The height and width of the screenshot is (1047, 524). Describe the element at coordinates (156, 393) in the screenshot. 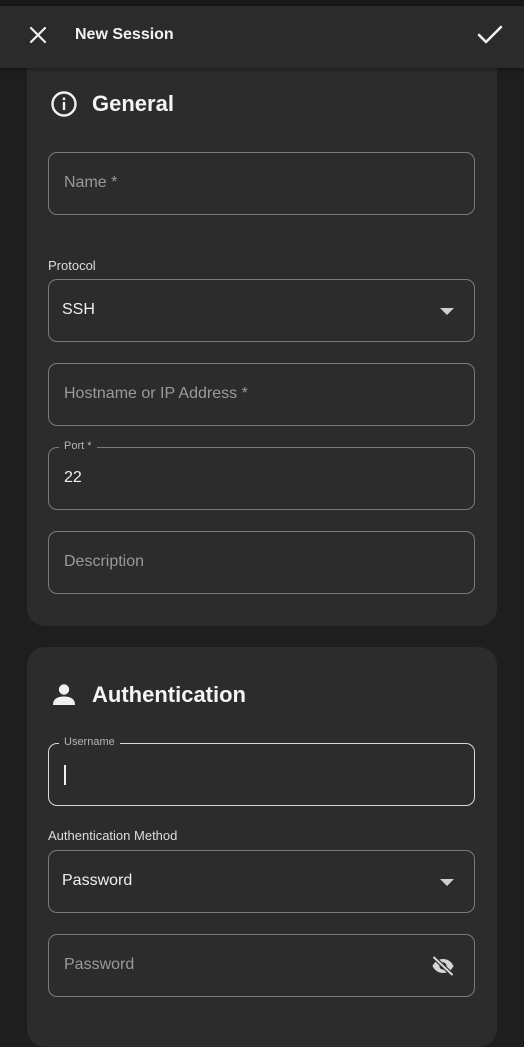

I see `hostname-placeholder: Hostname or IP Address *` at that location.